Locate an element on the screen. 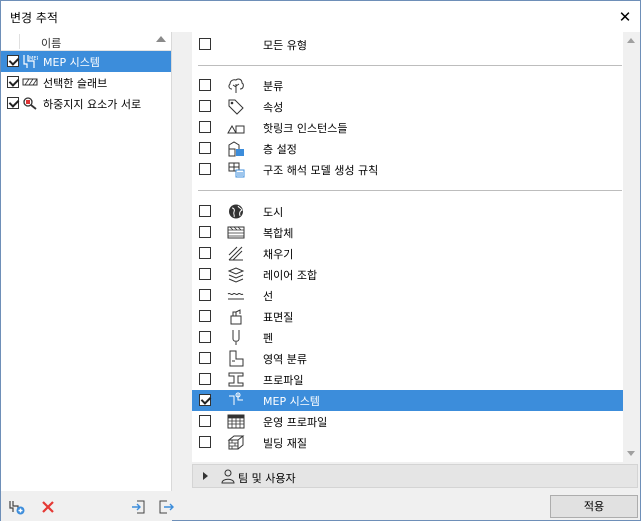 The image size is (641, 521). list-item: 도시 is located at coordinates (407, 211).